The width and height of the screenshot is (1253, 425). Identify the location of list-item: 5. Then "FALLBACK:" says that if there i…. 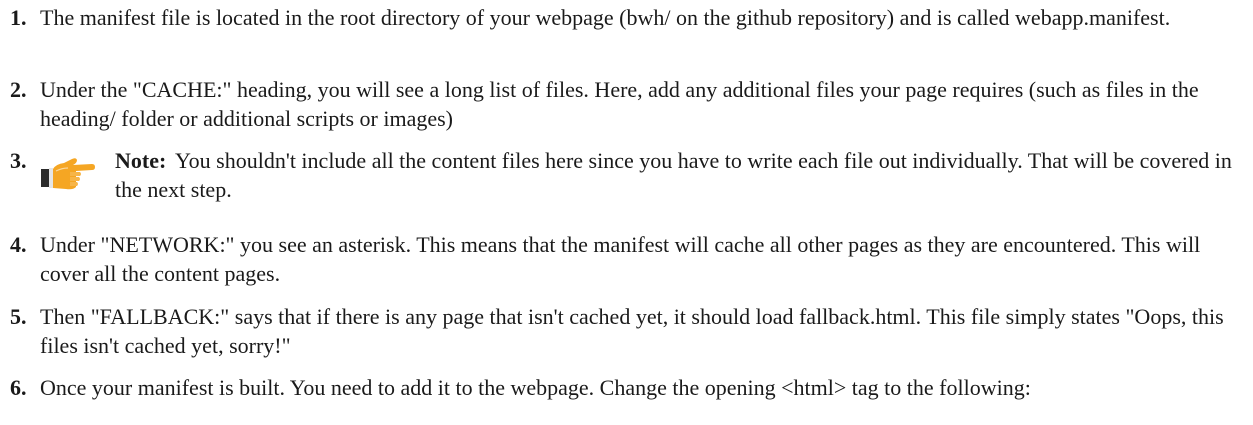
(627, 331).